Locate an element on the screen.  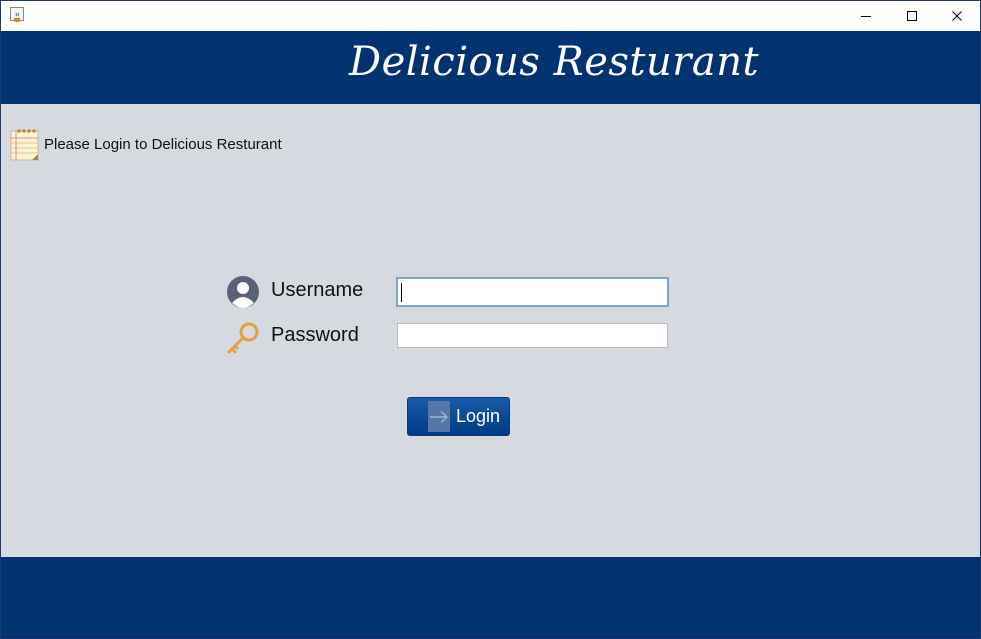
user-avatar-icon is located at coordinates (243, 292).